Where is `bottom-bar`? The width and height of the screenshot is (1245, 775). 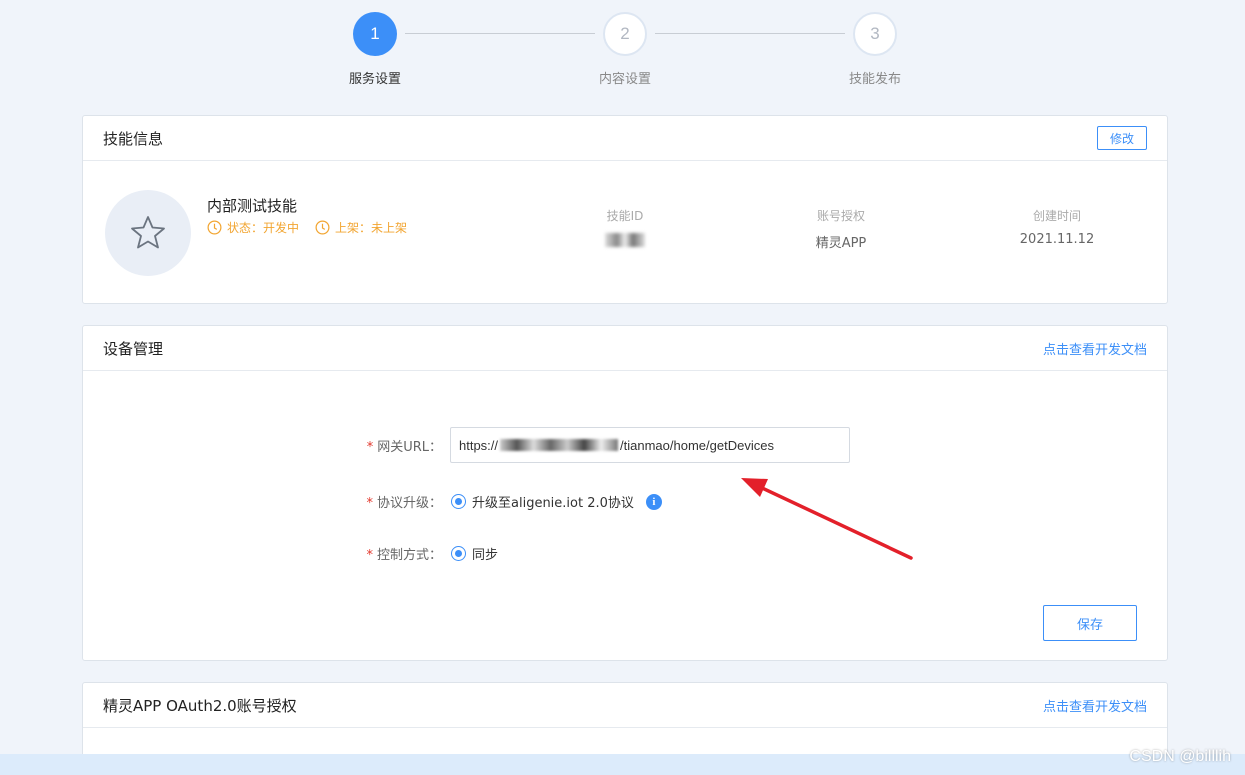 bottom-bar is located at coordinates (622, 764).